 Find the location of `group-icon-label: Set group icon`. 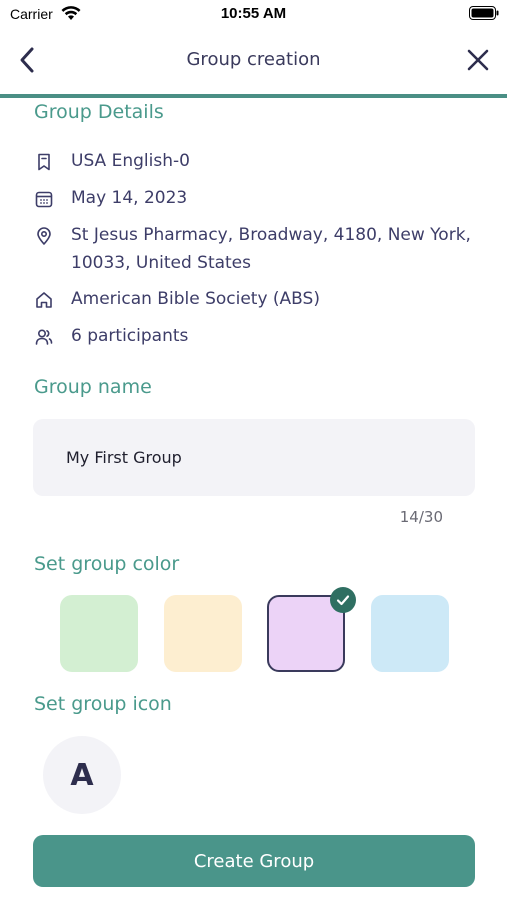

group-icon-label: Set group icon is located at coordinates (103, 704).